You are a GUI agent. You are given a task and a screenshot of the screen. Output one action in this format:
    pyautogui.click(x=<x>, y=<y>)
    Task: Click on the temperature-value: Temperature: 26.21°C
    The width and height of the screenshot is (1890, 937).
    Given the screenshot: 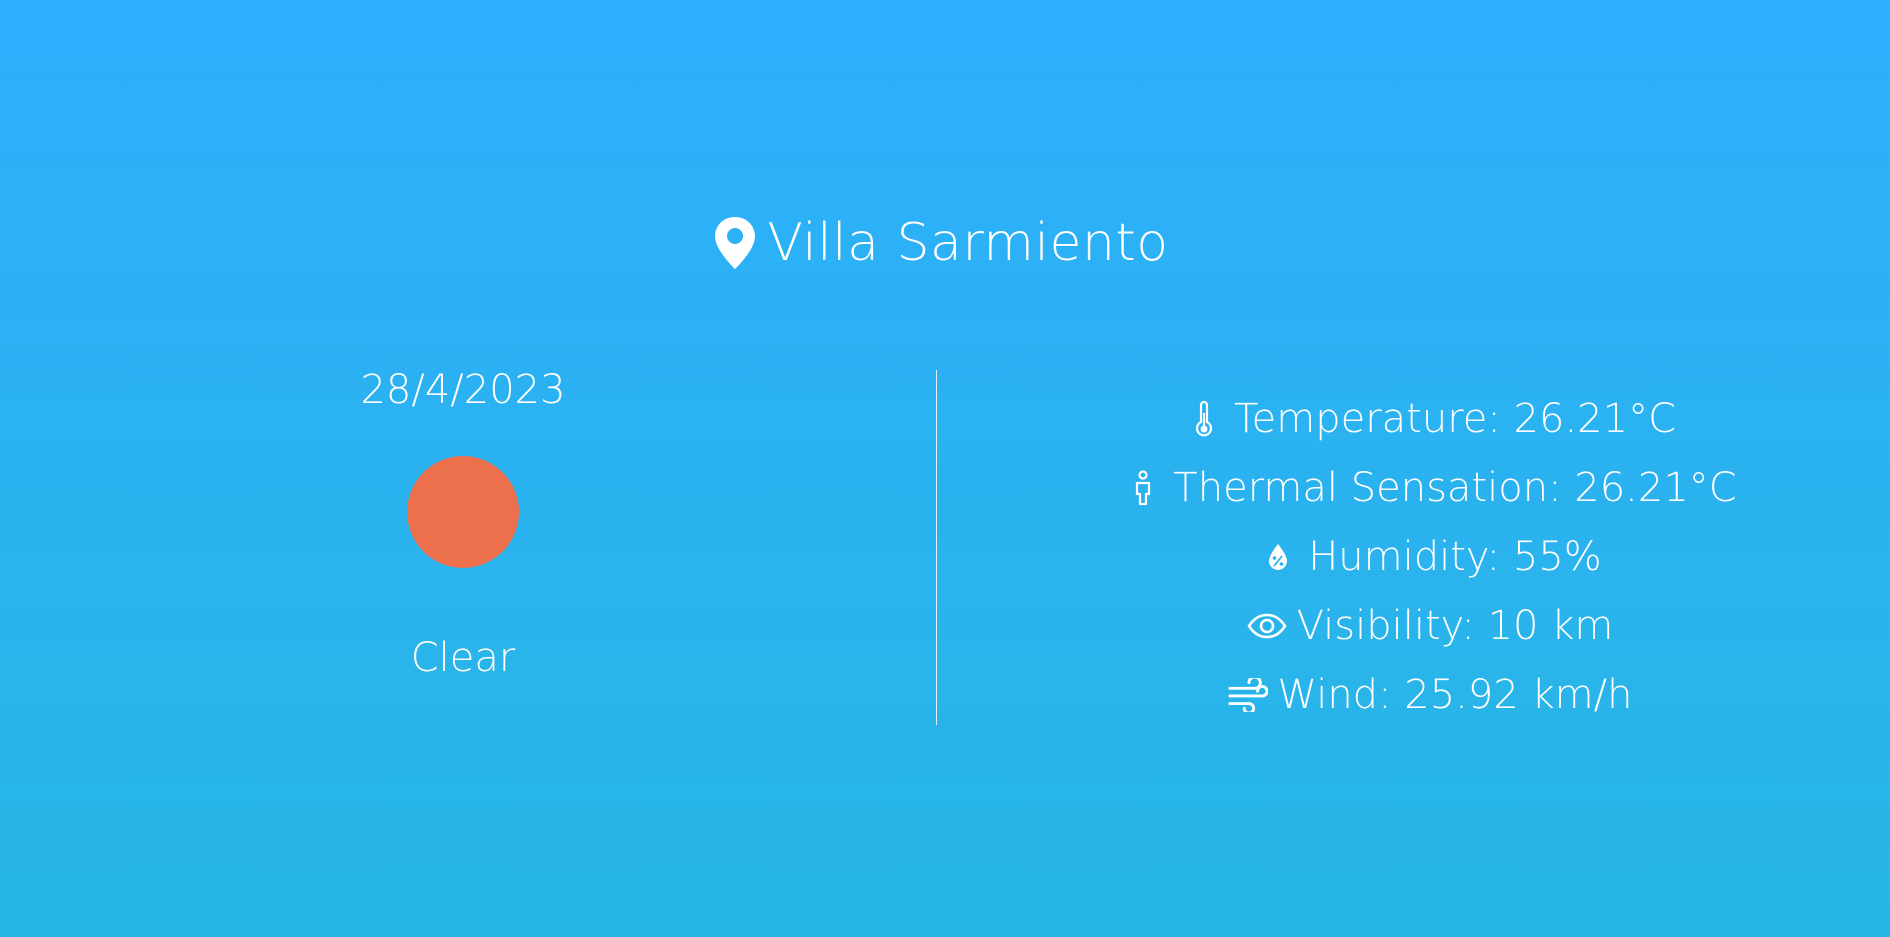 What is the action you would take?
    pyautogui.click(x=1454, y=418)
    